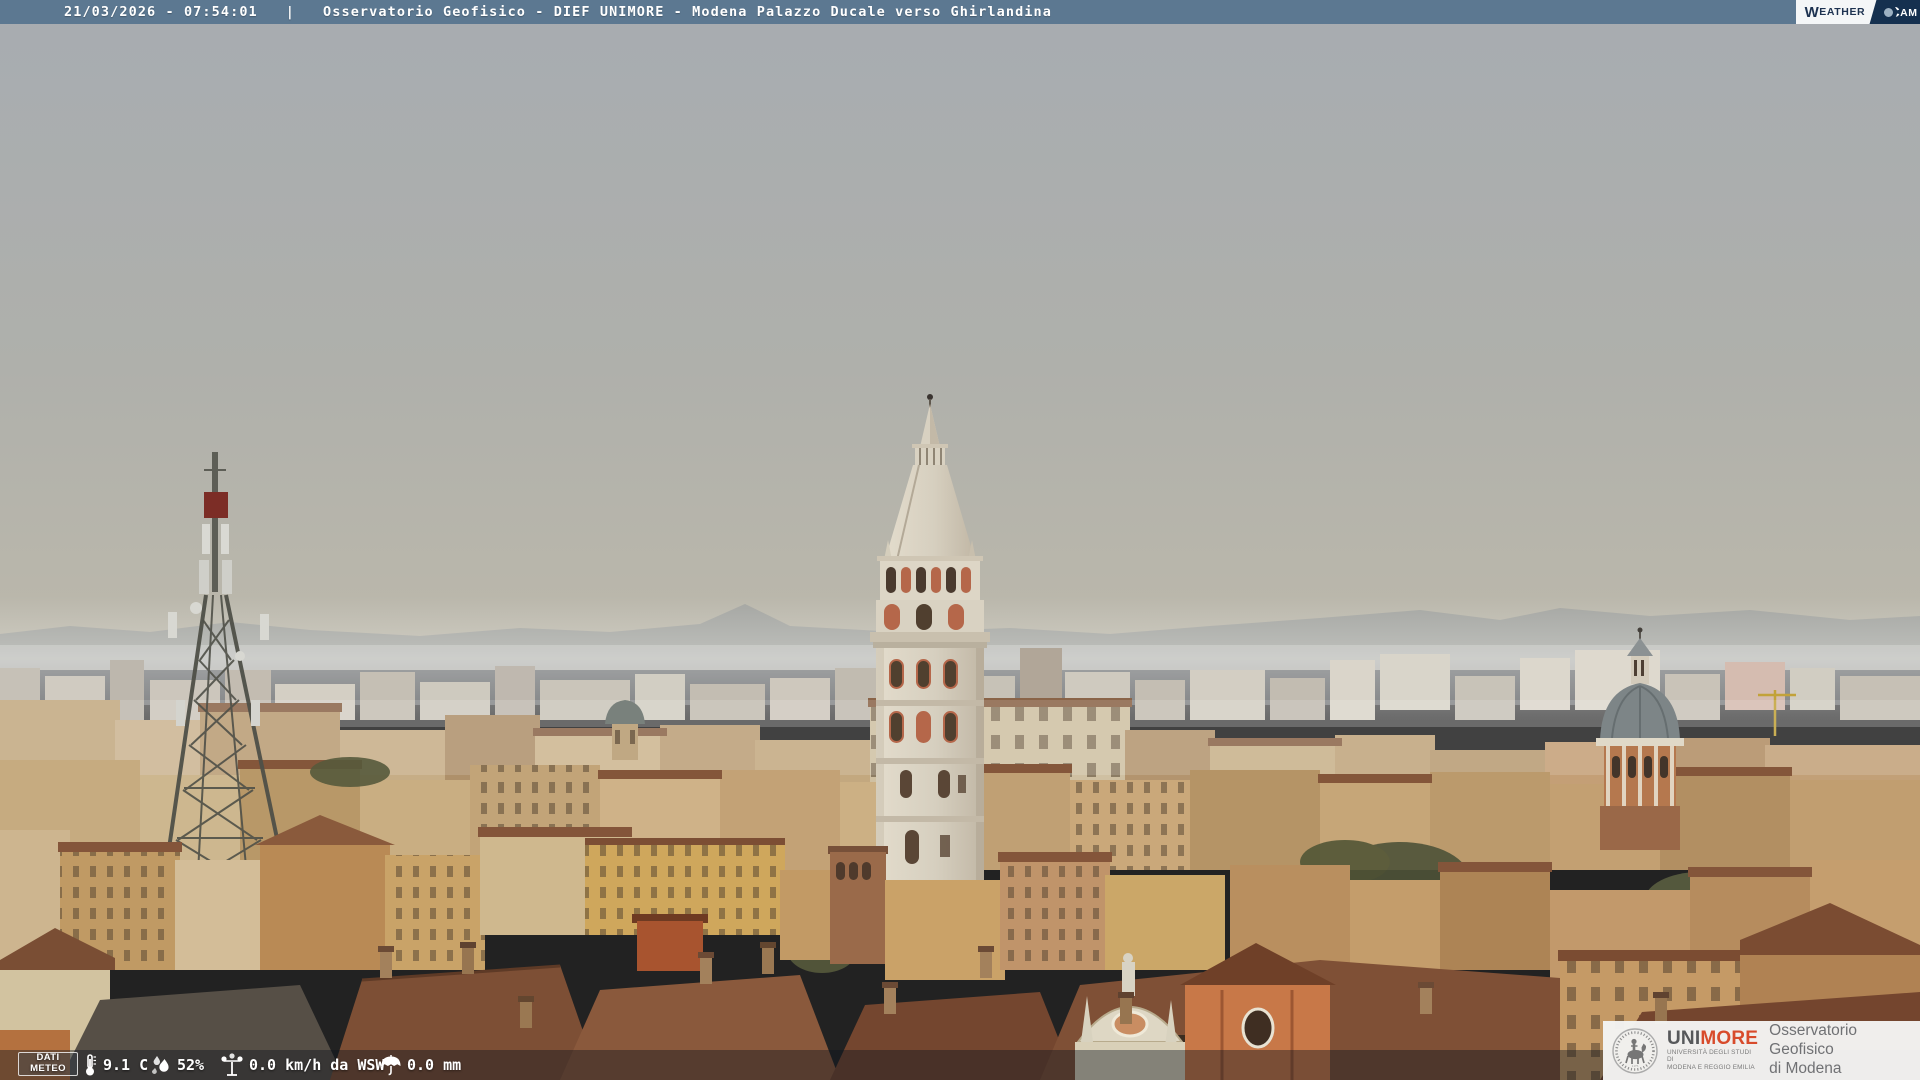 The width and height of the screenshot is (1920, 1080). I want to click on rain-value: 0.0 mm, so click(434, 1065).